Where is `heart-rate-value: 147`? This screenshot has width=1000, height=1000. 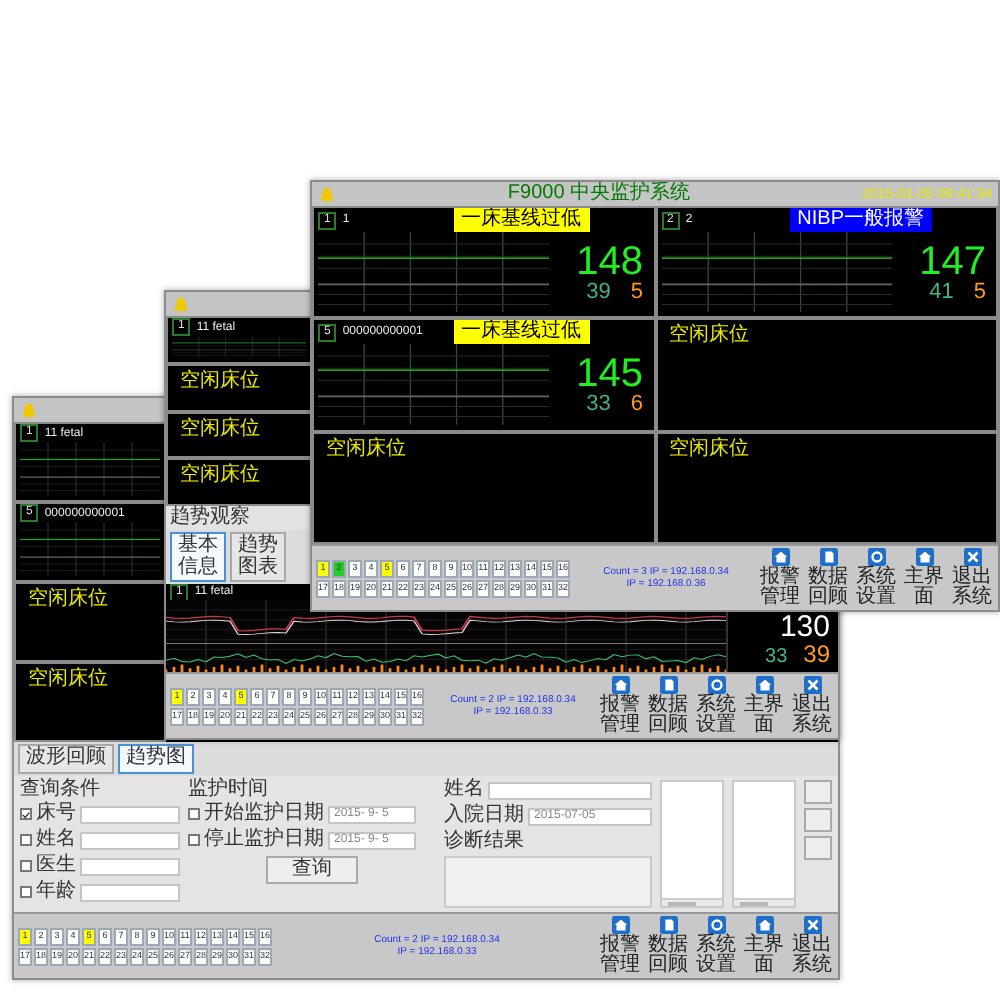 heart-rate-value: 147 is located at coordinates (952, 261).